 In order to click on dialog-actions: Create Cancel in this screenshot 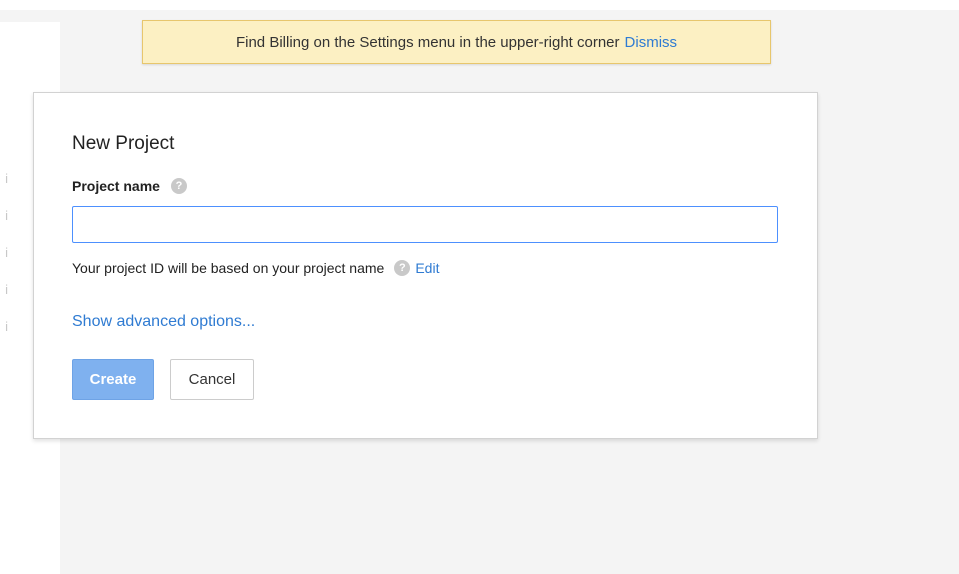, I will do `click(163, 379)`.